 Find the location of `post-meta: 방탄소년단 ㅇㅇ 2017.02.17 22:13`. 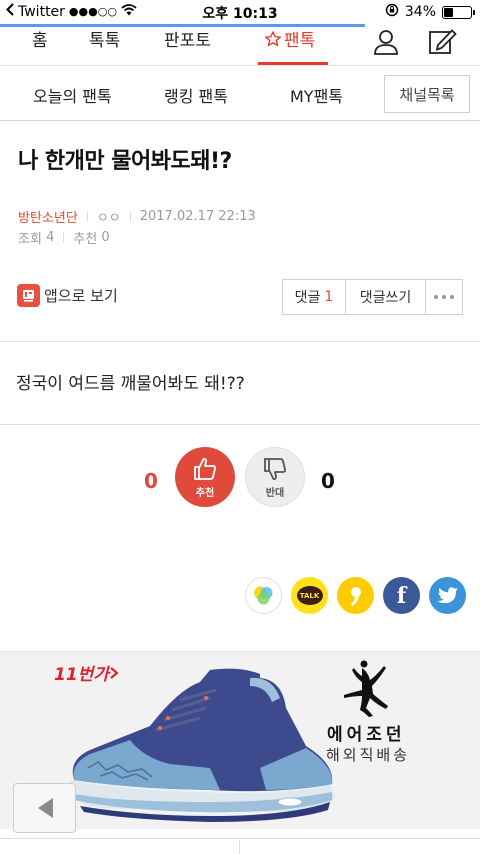

post-meta: 방탄소년단 ㅇㅇ 2017.02.17 22:13 is located at coordinates (137, 216).